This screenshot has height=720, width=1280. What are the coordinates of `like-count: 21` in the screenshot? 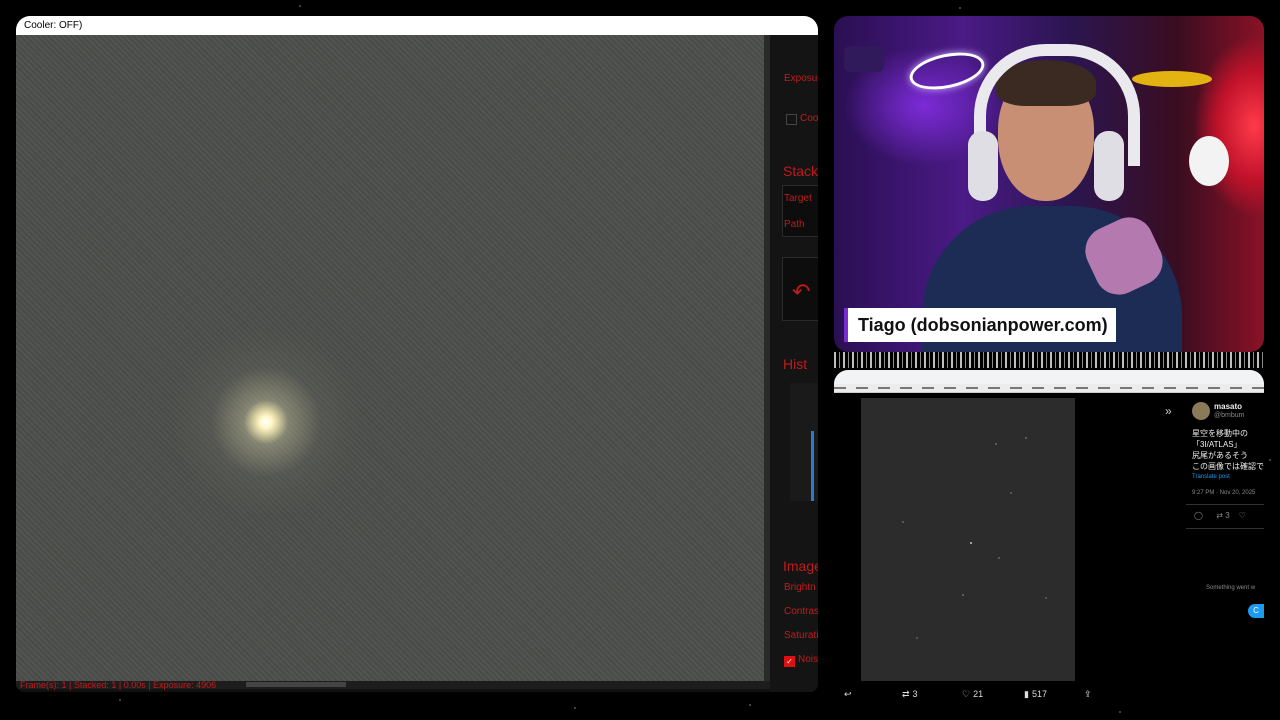 It's located at (978, 694).